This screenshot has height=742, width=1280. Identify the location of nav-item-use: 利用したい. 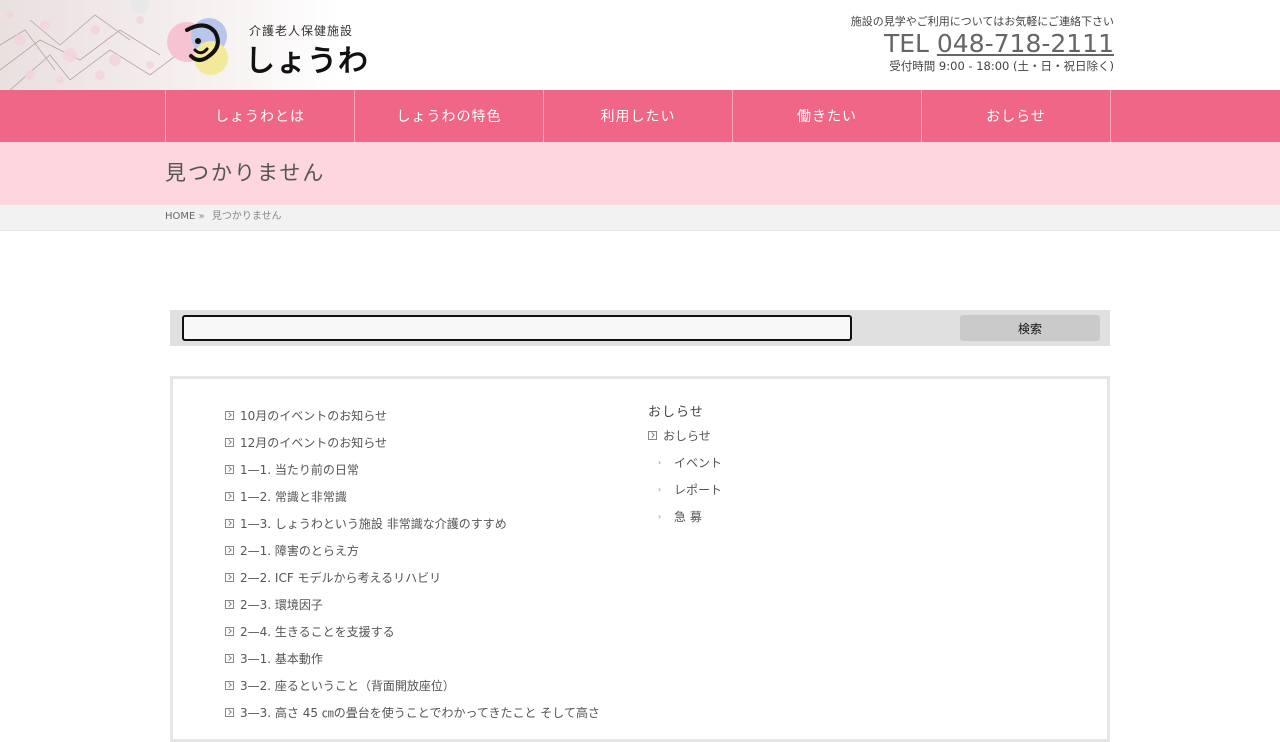
(638, 116).